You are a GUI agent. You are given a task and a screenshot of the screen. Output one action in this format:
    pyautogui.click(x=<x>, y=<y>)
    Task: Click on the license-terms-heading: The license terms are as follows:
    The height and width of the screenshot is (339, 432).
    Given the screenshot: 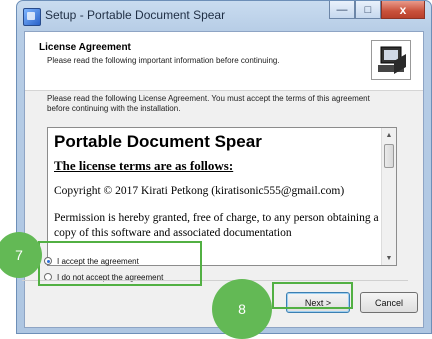 What is the action you would take?
    pyautogui.click(x=144, y=165)
    